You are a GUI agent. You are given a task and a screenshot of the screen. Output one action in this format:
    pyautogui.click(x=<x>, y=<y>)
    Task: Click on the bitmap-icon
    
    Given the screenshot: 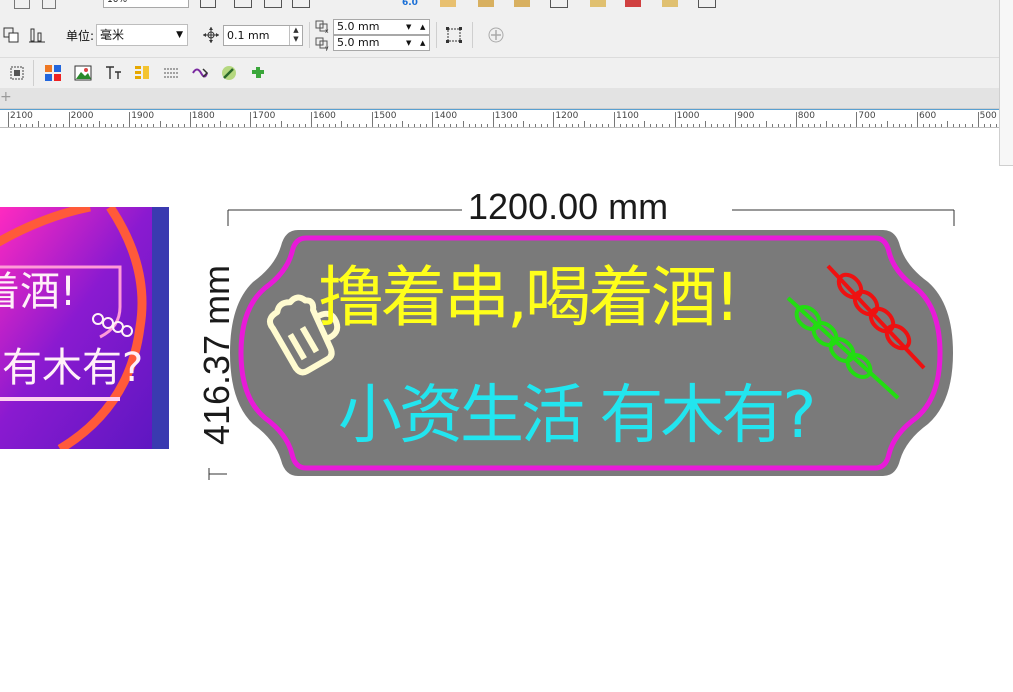 What is the action you would take?
    pyautogui.click(x=83, y=73)
    